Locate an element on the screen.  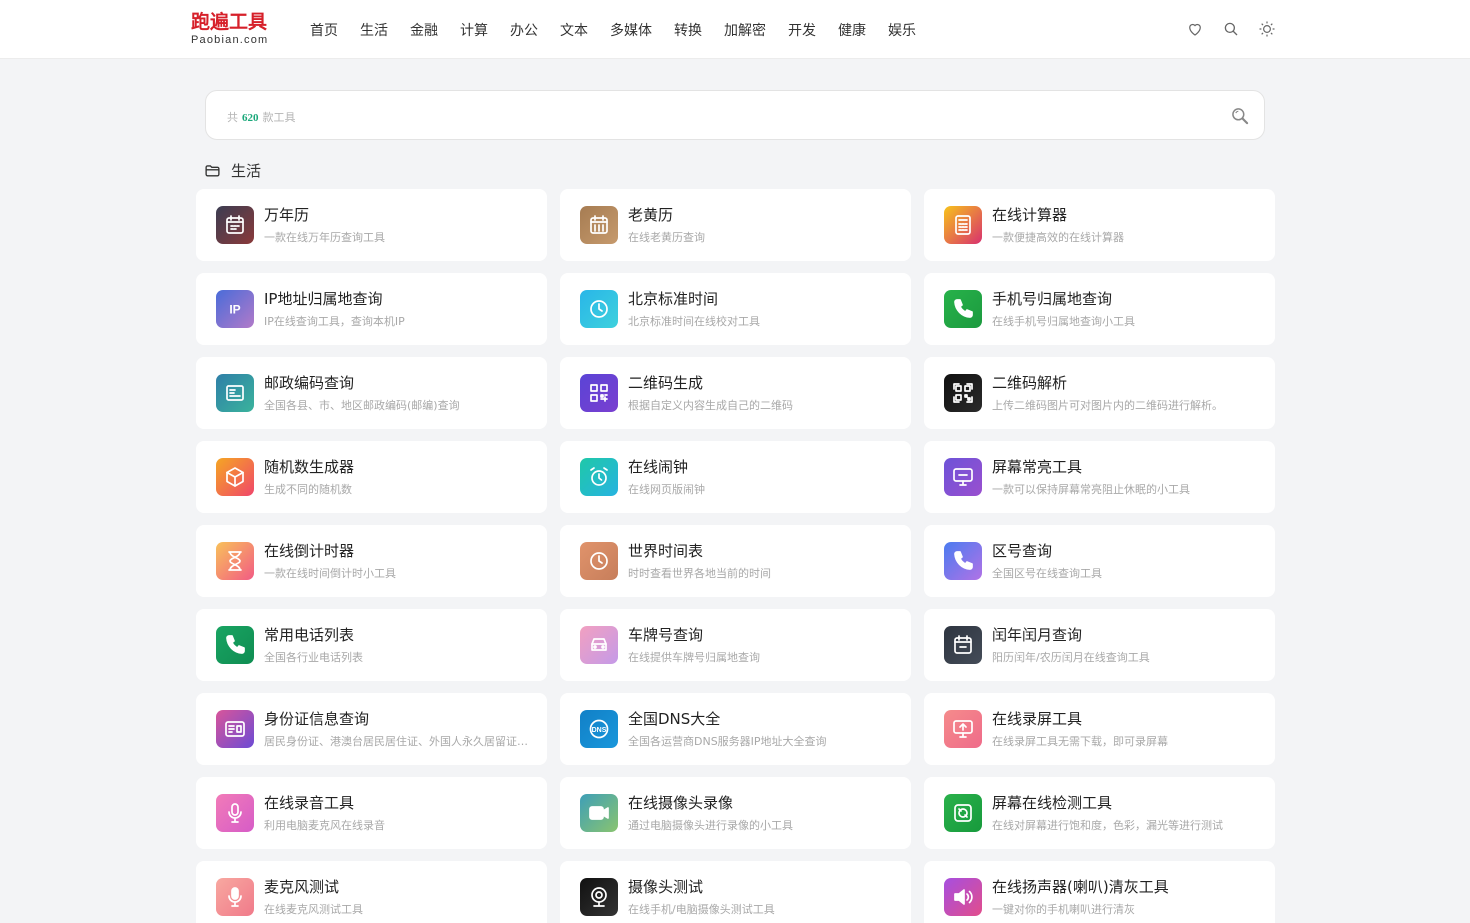
svg-text: DNS is located at coordinates (599, 730).